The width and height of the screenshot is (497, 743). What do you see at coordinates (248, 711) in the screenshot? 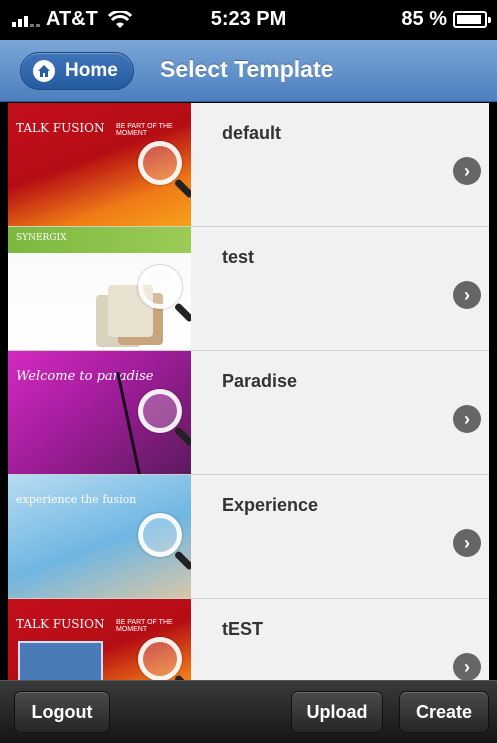
I see `bottom-toolbar: Logout Upload Create` at bounding box center [248, 711].